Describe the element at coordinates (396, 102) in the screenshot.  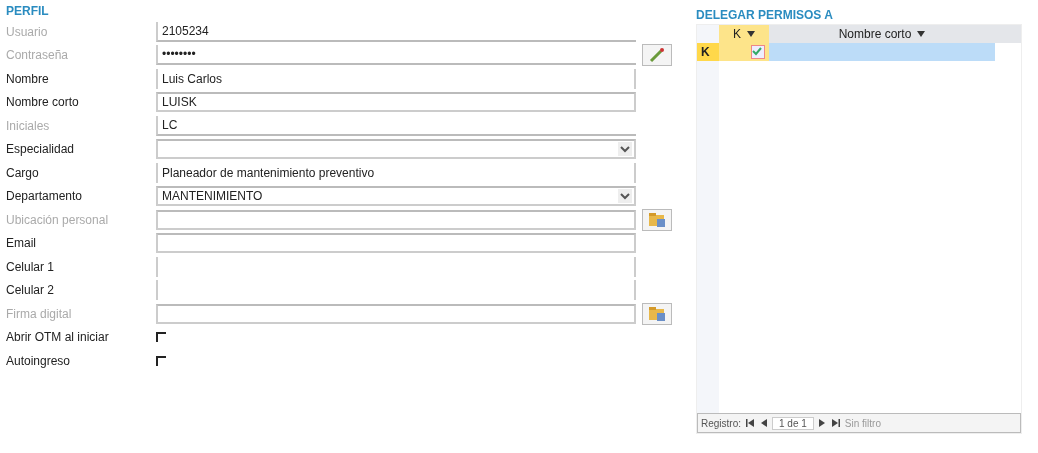
I see `input-field: LUISK` at that location.